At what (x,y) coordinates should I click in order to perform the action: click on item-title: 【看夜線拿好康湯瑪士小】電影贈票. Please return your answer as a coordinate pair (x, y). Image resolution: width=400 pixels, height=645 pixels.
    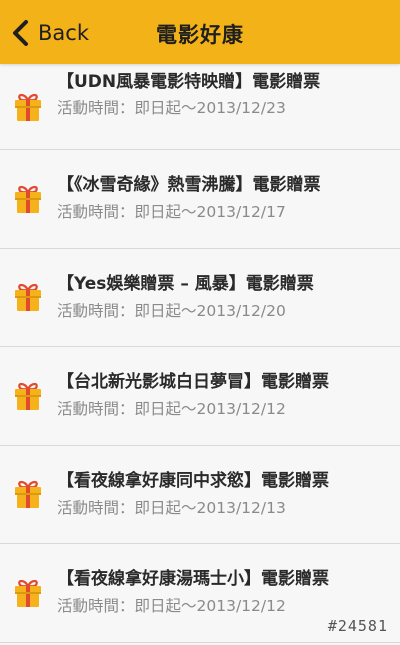
    Looking at the image, I should click on (193, 579).